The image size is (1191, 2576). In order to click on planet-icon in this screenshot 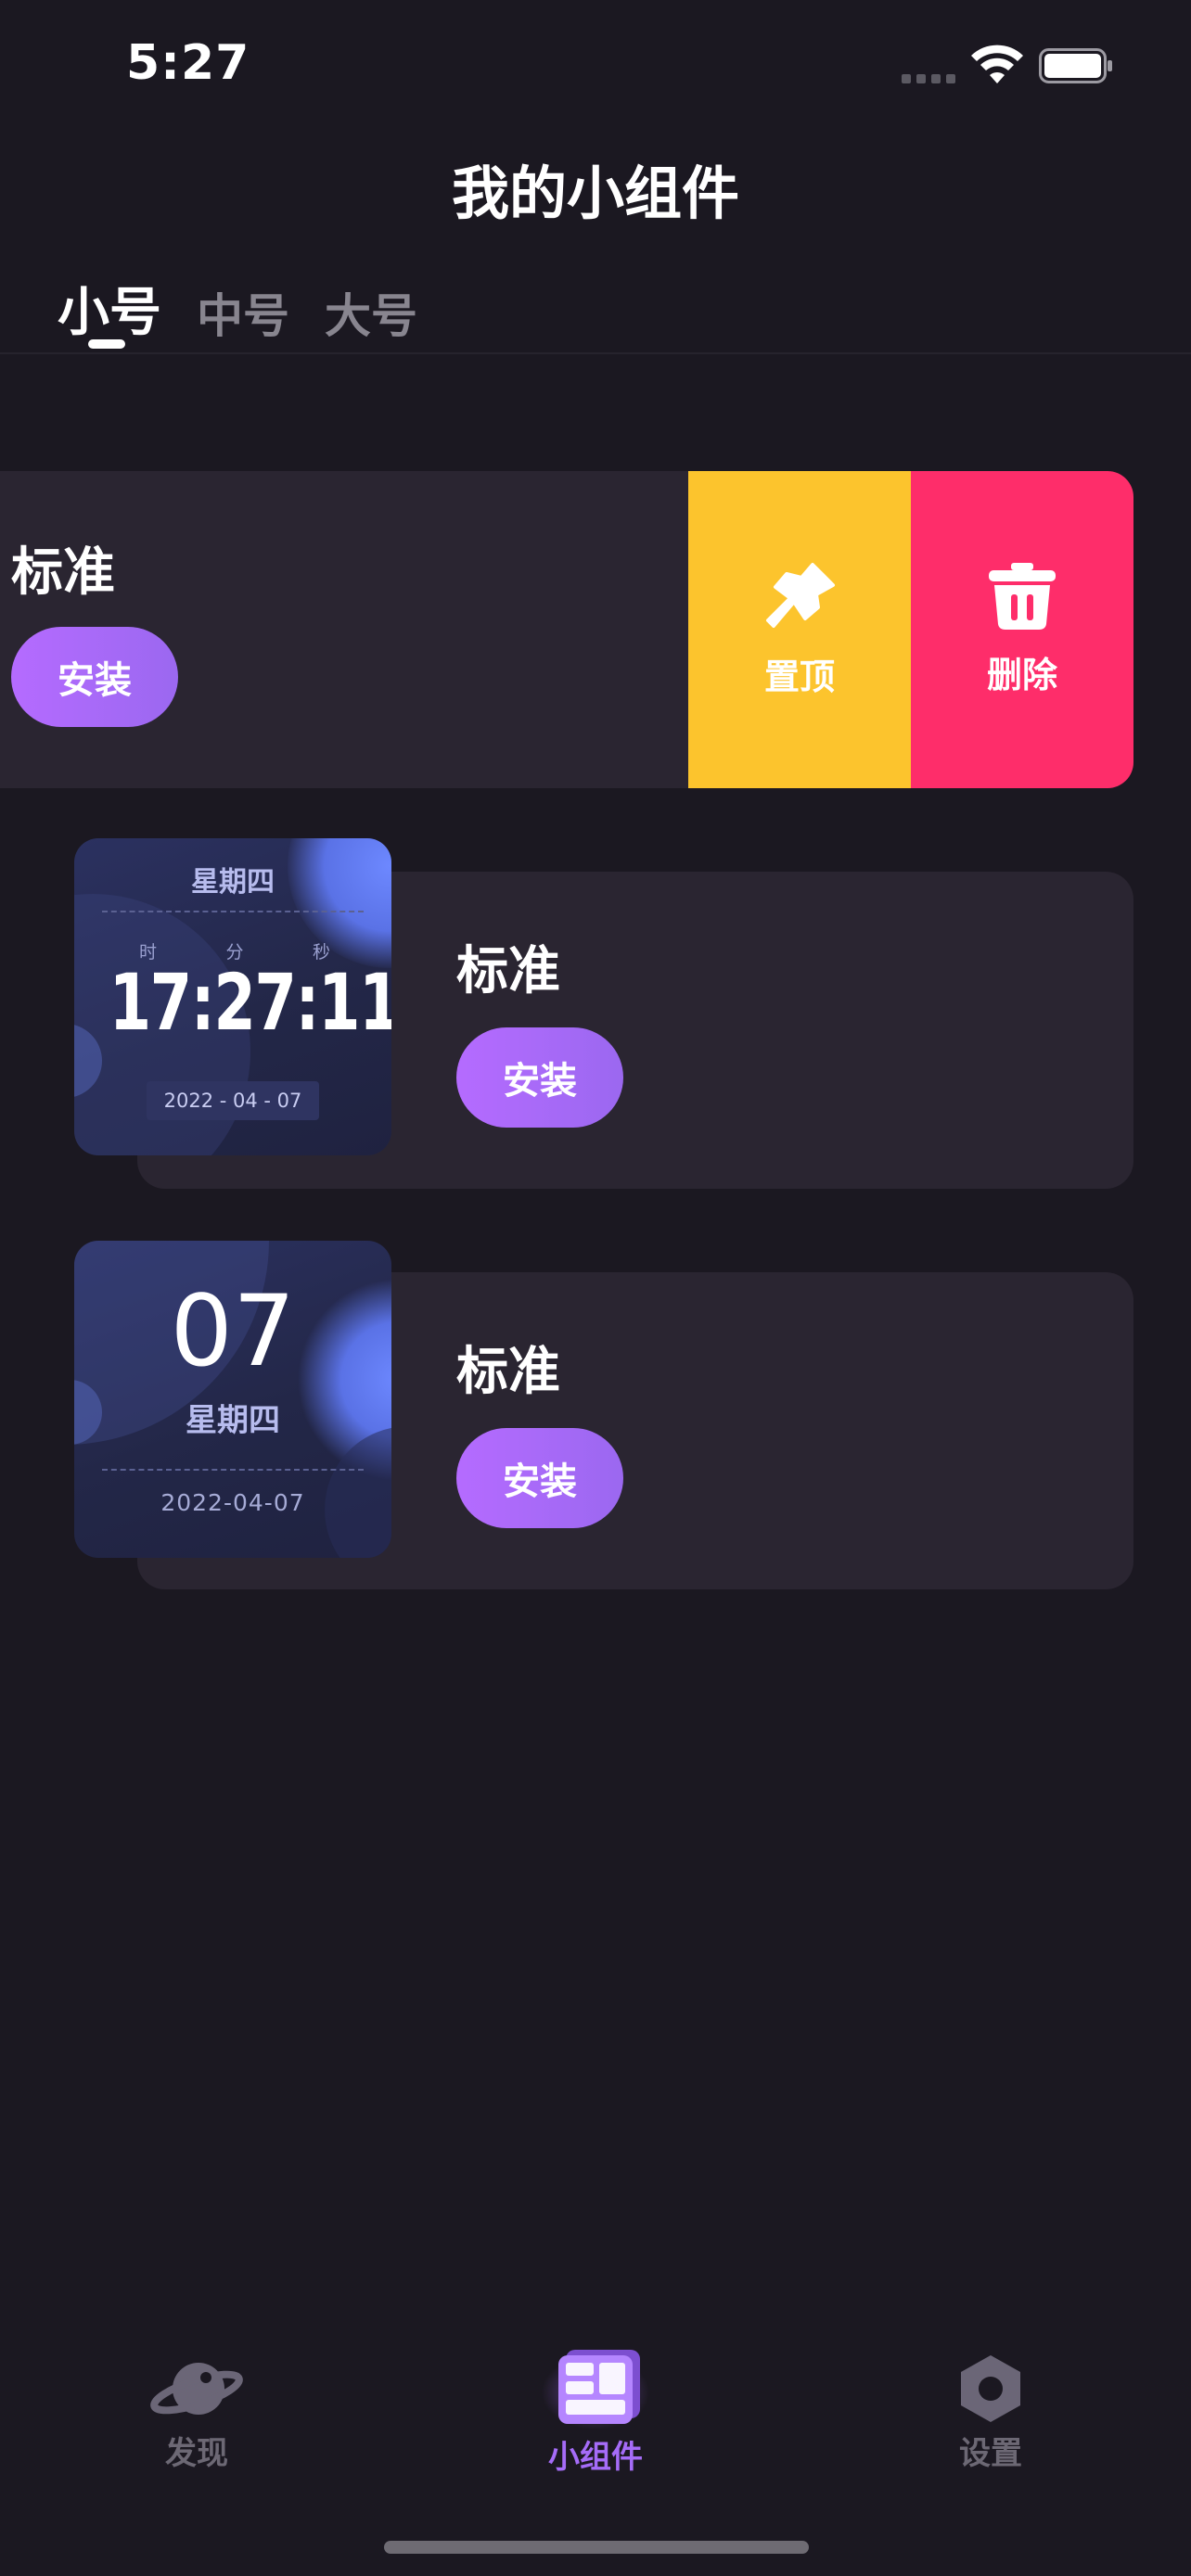, I will do `click(196, 2389)`.